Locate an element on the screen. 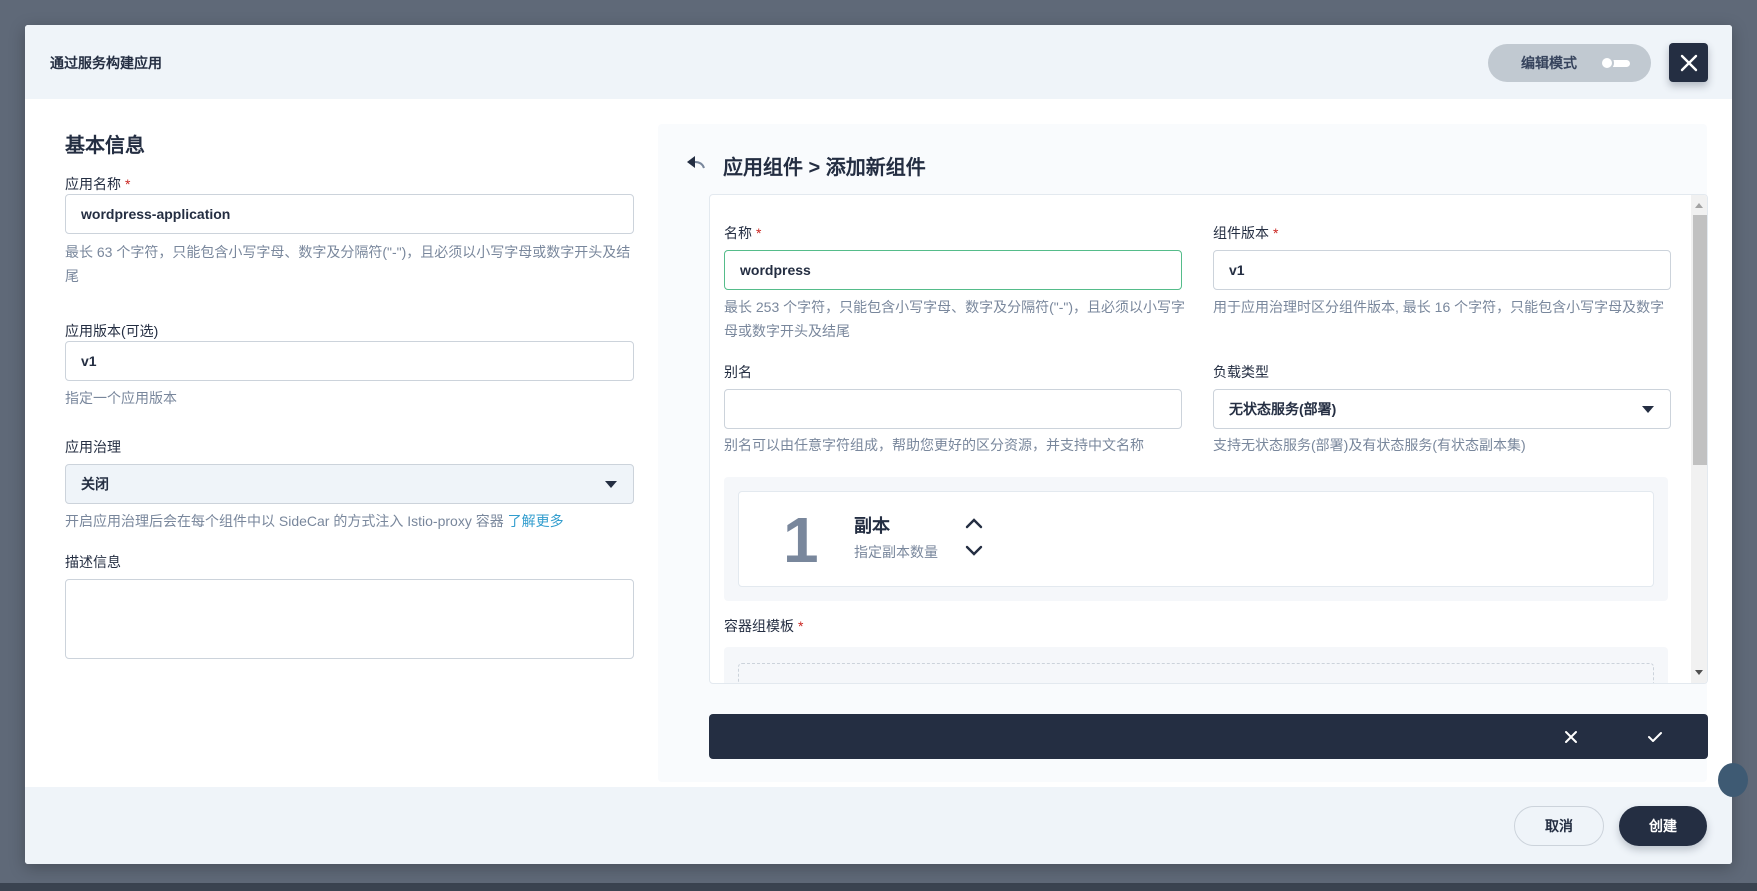 The width and height of the screenshot is (1757, 891). replicas-container: 1 副本 指定副本数量 is located at coordinates (1196, 539).